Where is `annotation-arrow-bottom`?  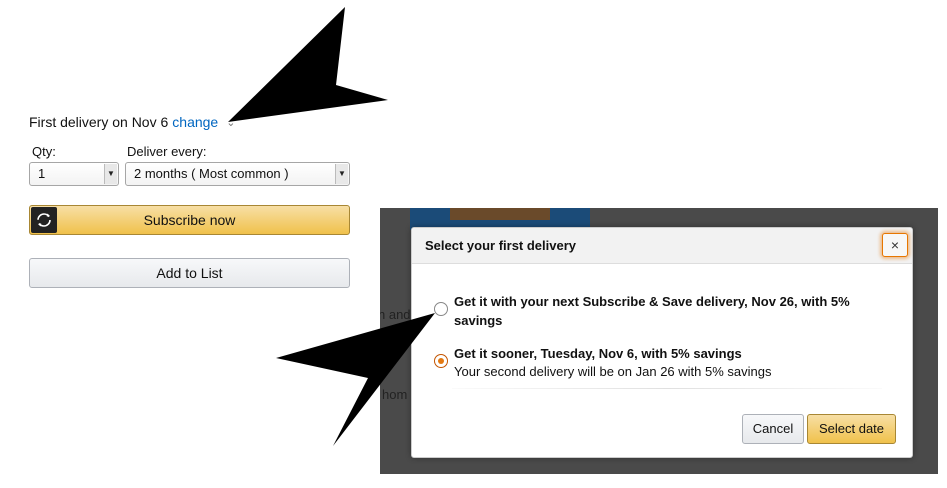
annotation-arrow-bottom is located at coordinates (355, 379).